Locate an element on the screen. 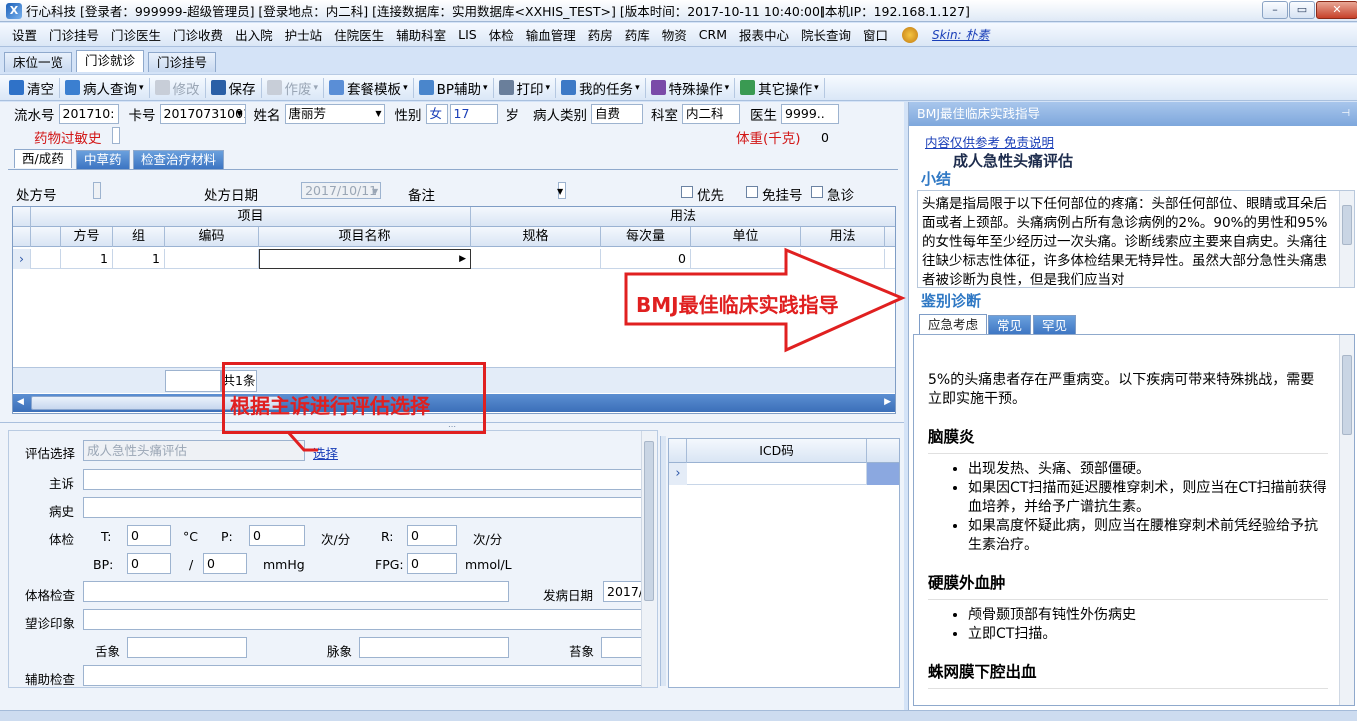  diff-scrollbar is located at coordinates (1346, 520).